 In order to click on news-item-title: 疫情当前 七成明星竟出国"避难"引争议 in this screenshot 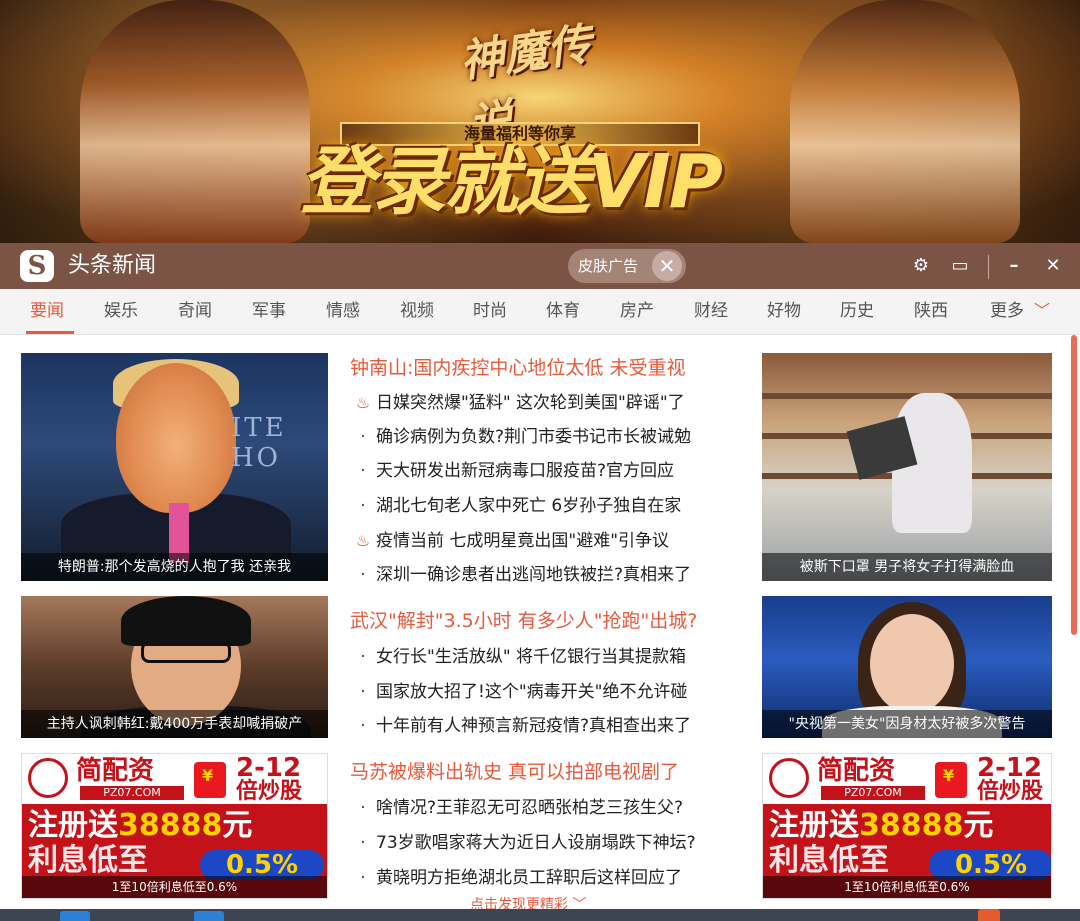, I will do `click(522, 541)`.